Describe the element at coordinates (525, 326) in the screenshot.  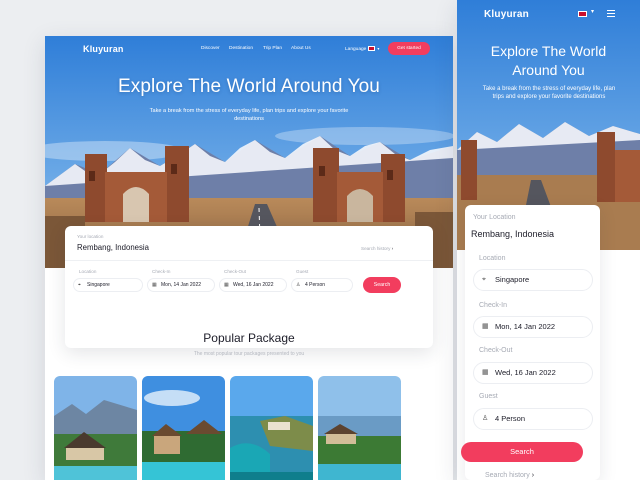
I see `mobile-check-in-value: Mon, 14 Jan 2022` at that location.